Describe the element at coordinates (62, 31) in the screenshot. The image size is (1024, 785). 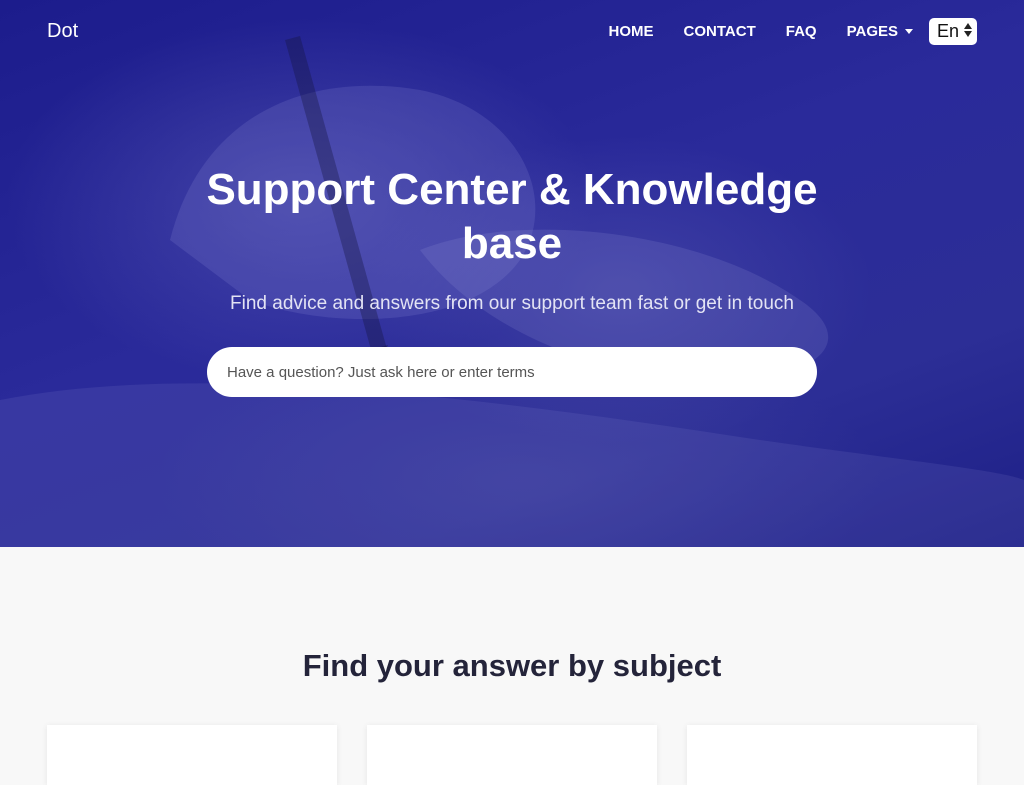
I see `brand-logo: Dot` at that location.